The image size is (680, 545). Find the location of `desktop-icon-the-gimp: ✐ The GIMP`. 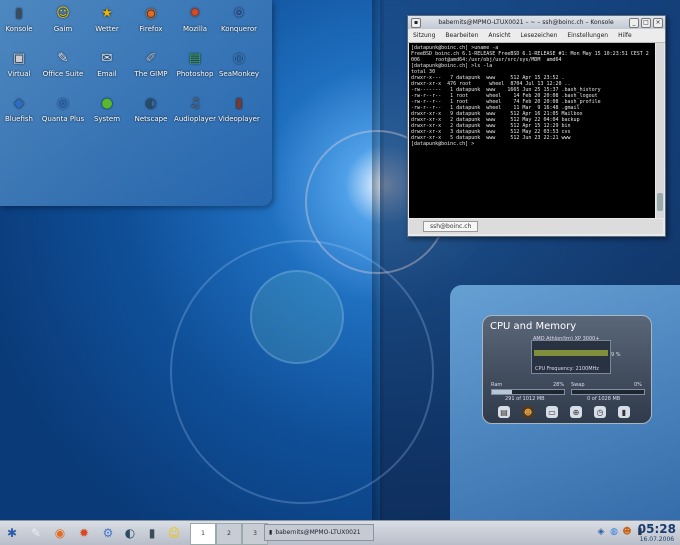

desktop-icon-the-gimp: ✐ The GIMP is located at coordinates (151, 63).